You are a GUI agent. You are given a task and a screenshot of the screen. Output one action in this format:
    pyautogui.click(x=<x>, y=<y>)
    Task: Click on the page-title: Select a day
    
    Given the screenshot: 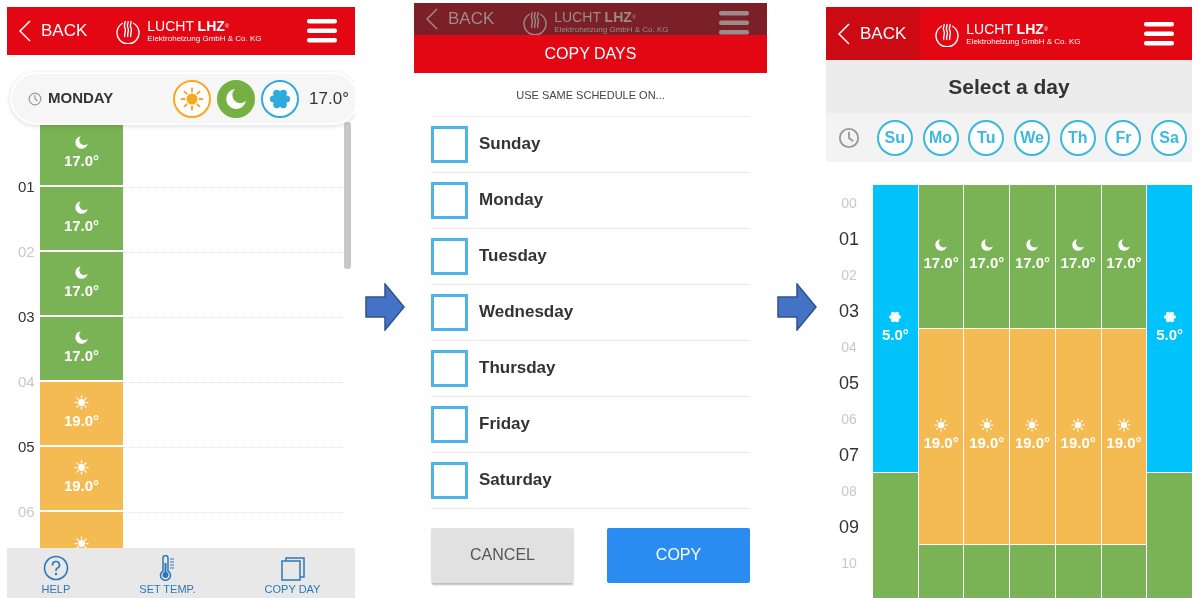 What is the action you would take?
    pyautogui.click(x=1009, y=86)
    